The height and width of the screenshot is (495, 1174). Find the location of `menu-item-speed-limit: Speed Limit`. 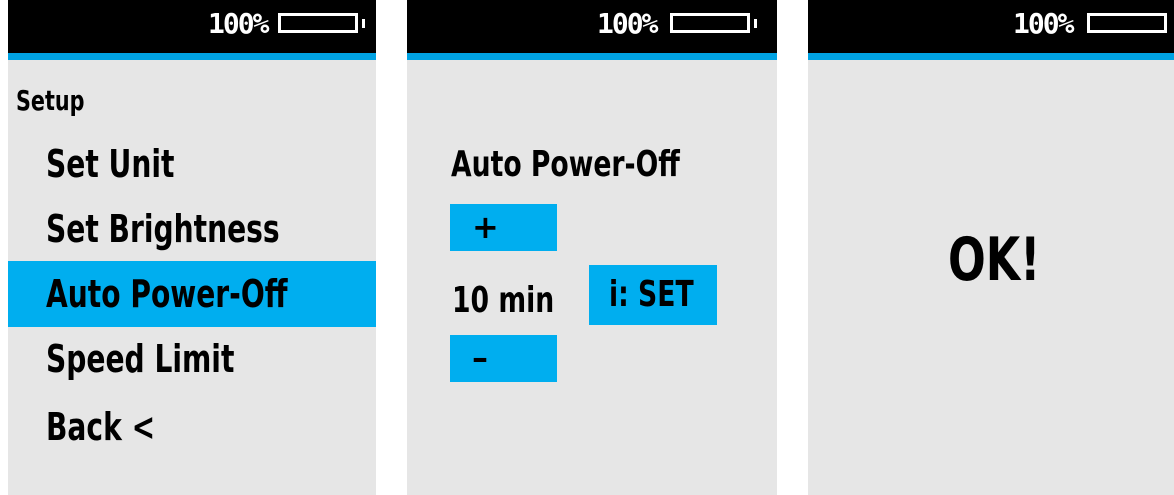

menu-item-speed-limit: Speed Limit is located at coordinates (192, 359).